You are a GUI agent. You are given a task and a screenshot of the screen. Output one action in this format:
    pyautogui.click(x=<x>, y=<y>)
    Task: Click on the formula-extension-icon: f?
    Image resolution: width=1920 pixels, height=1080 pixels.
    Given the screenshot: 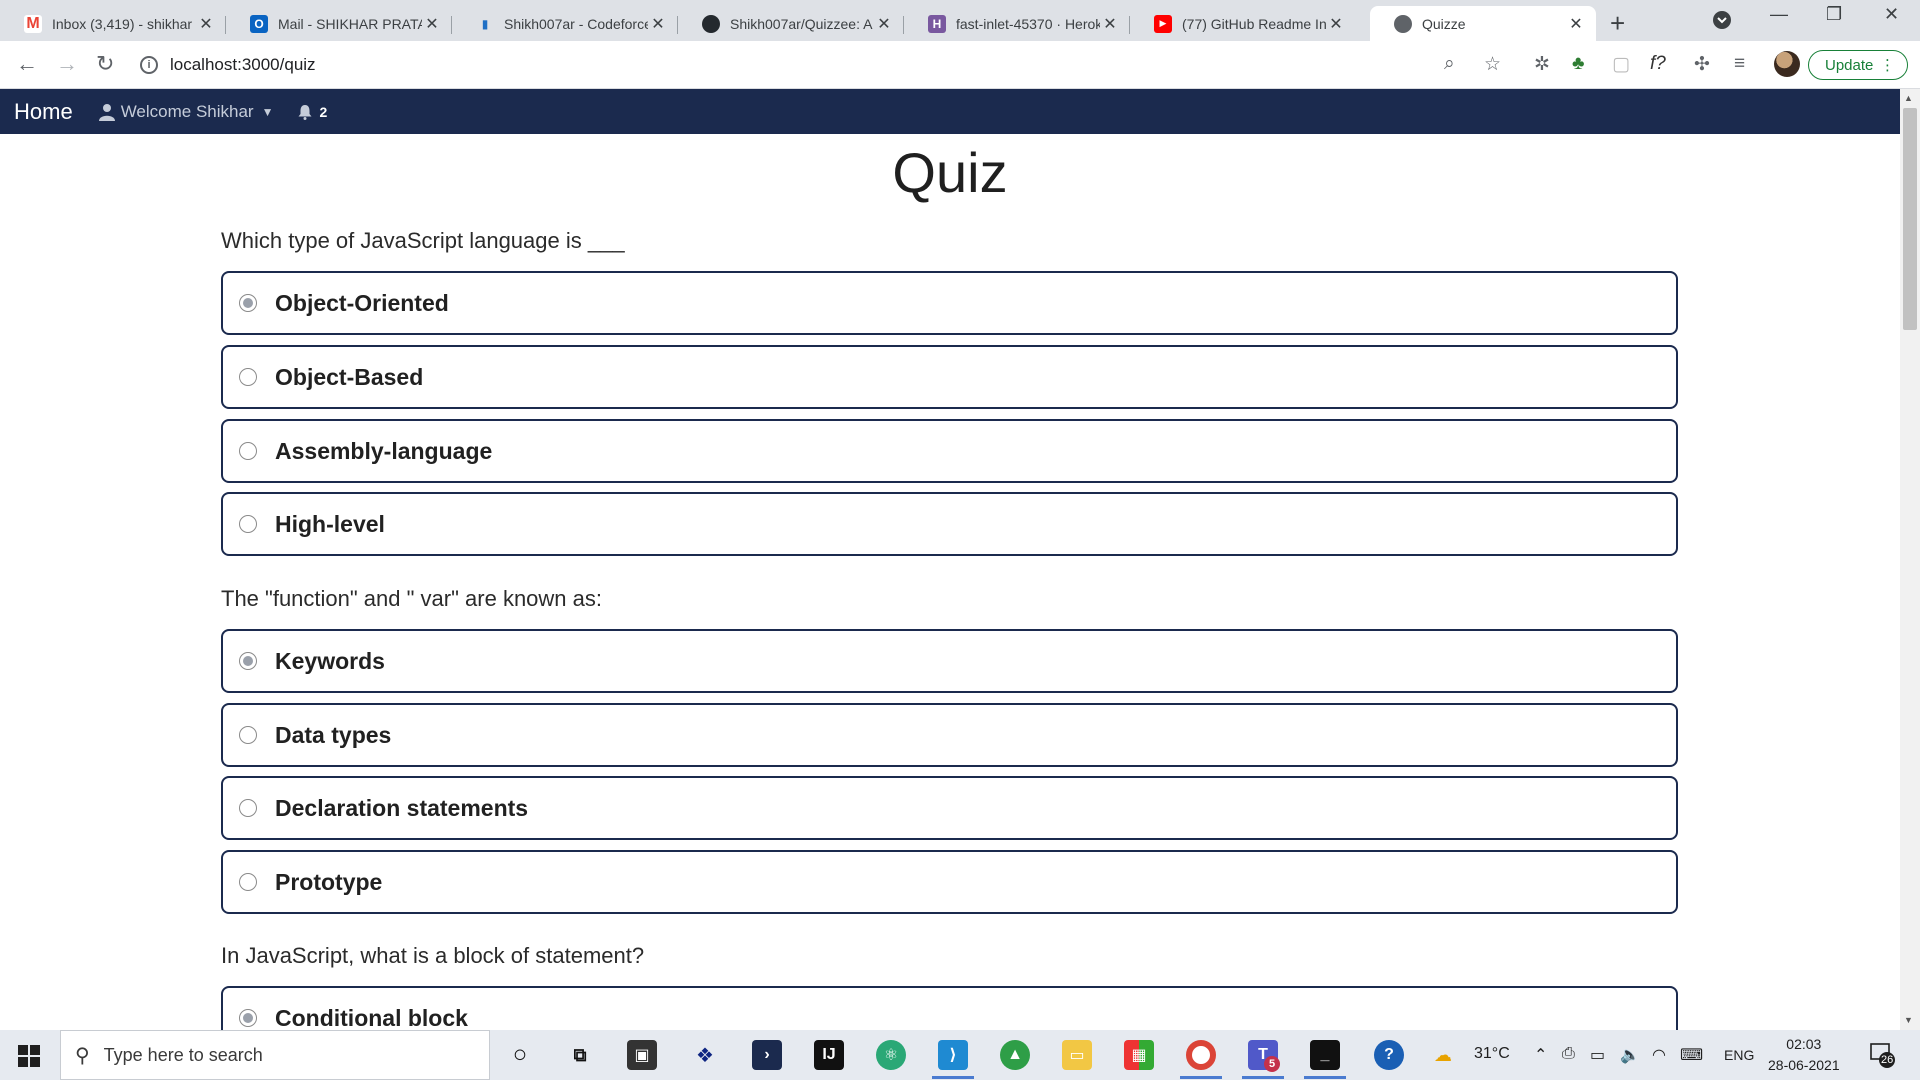 What is the action you would take?
    pyautogui.click(x=1658, y=64)
    